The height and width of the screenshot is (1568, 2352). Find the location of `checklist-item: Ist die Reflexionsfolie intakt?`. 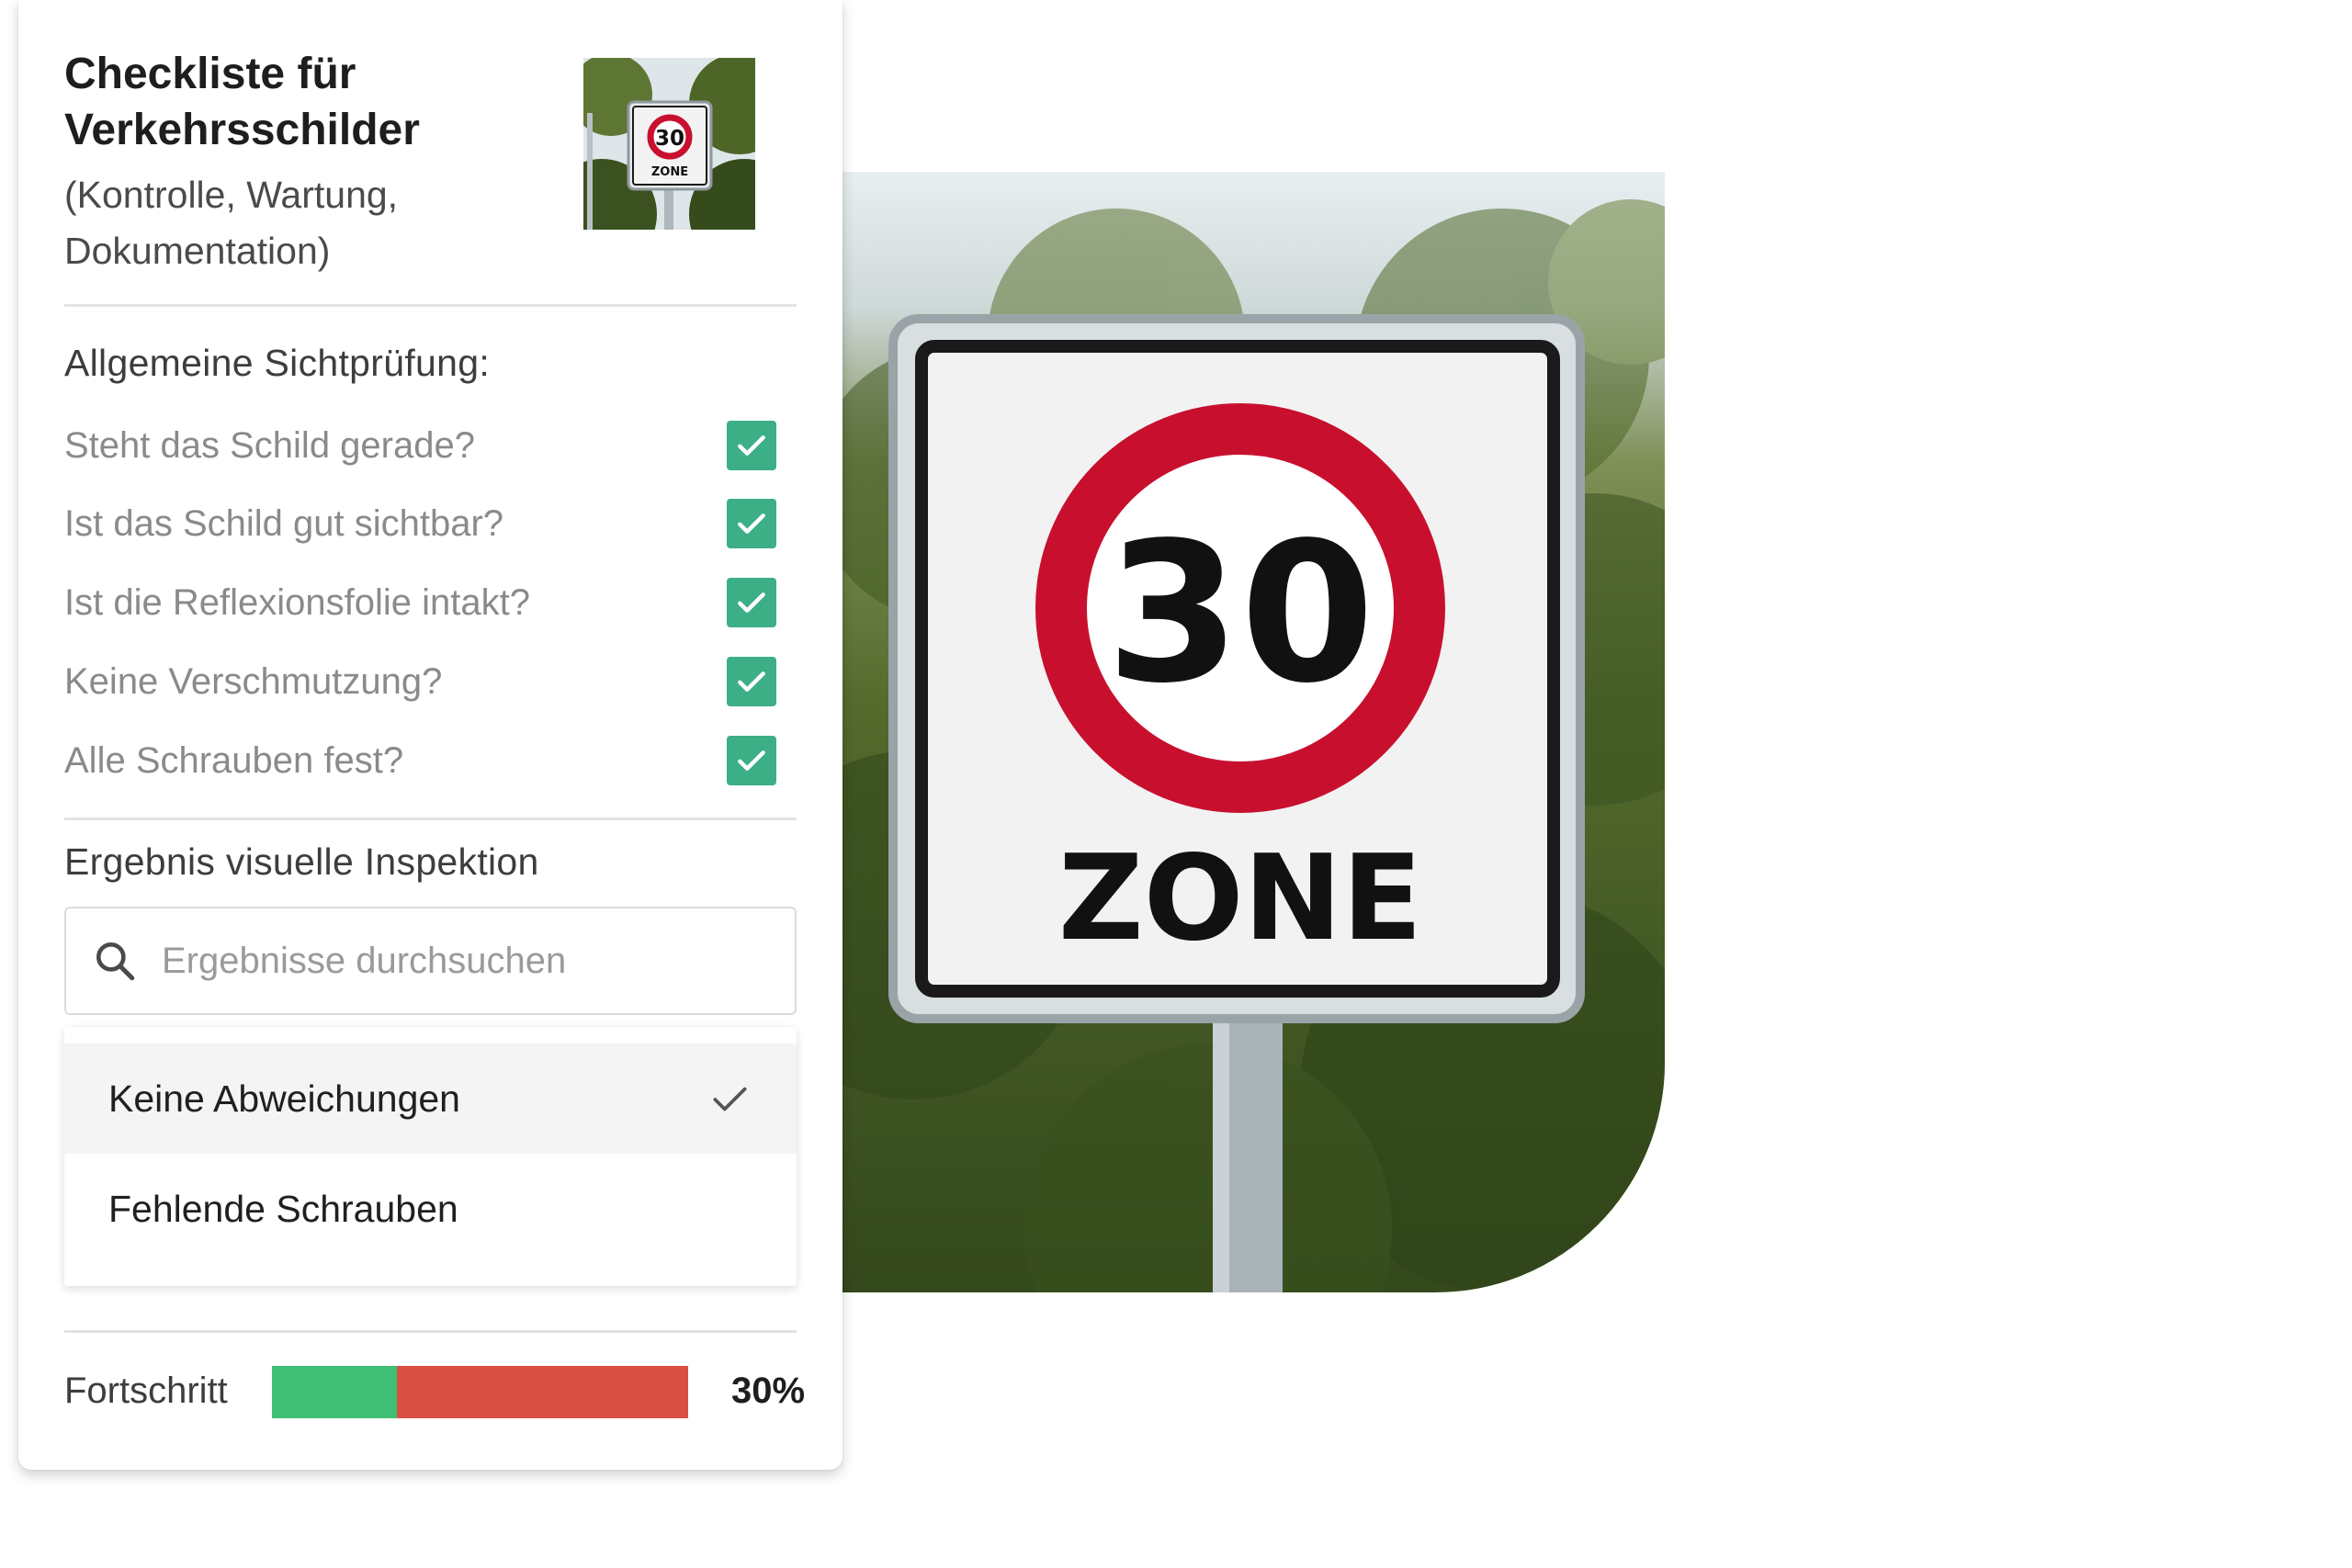

checklist-item: Ist die Reflexionsfolie intakt? is located at coordinates (420, 602).